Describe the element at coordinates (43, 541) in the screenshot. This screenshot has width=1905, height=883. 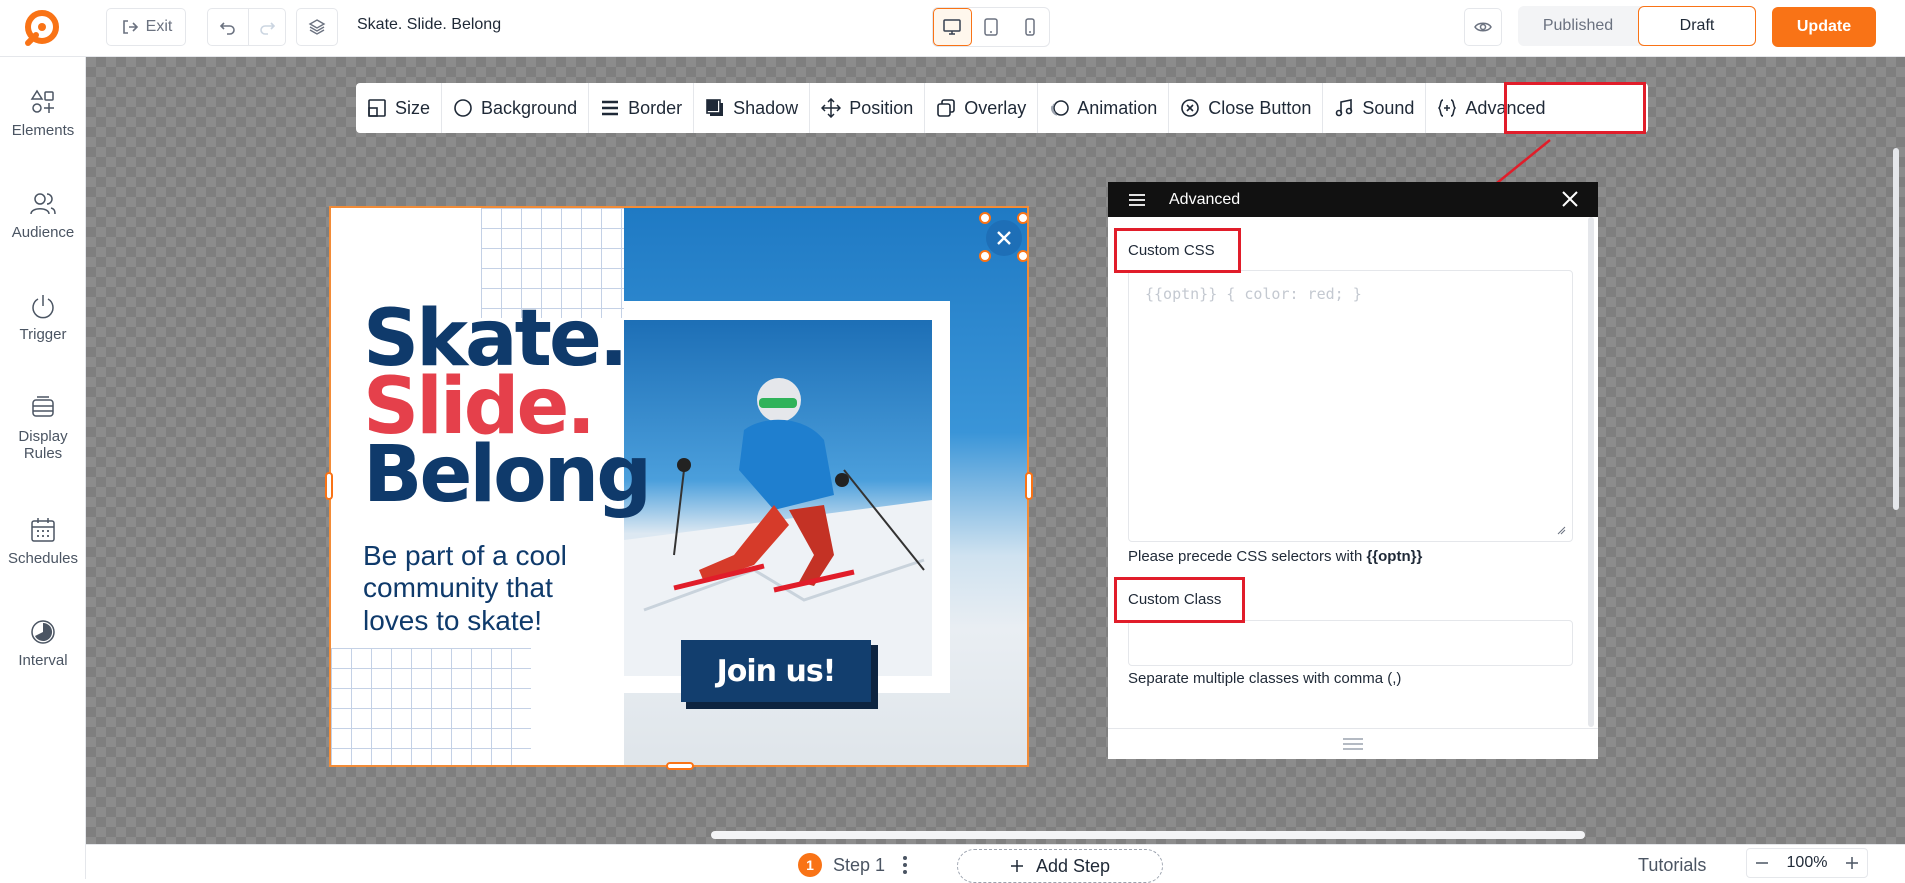
I see `sidebar-item-schedules: Schedules` at that location.